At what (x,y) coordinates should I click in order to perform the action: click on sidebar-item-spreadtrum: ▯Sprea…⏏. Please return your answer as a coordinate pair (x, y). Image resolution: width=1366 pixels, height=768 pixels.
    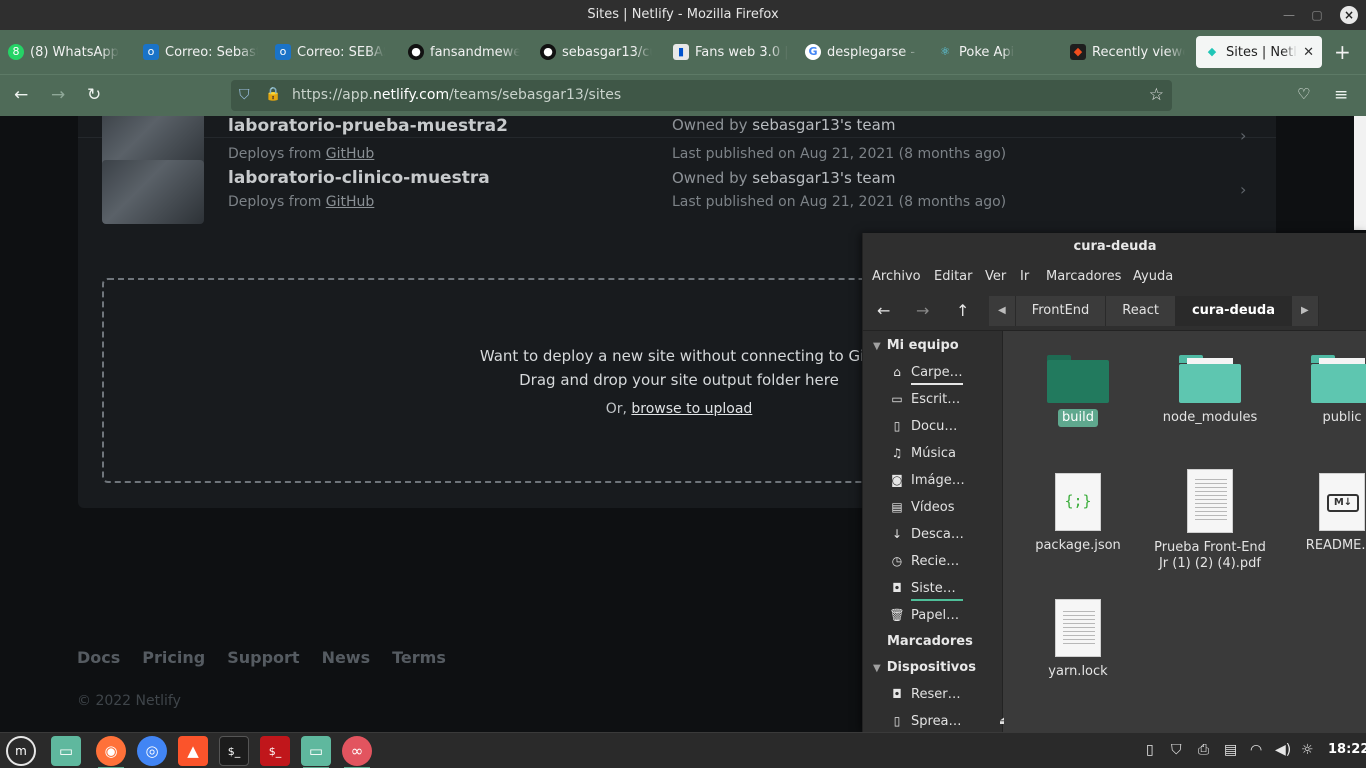
    Looking at the image, I should click on (949, 723).